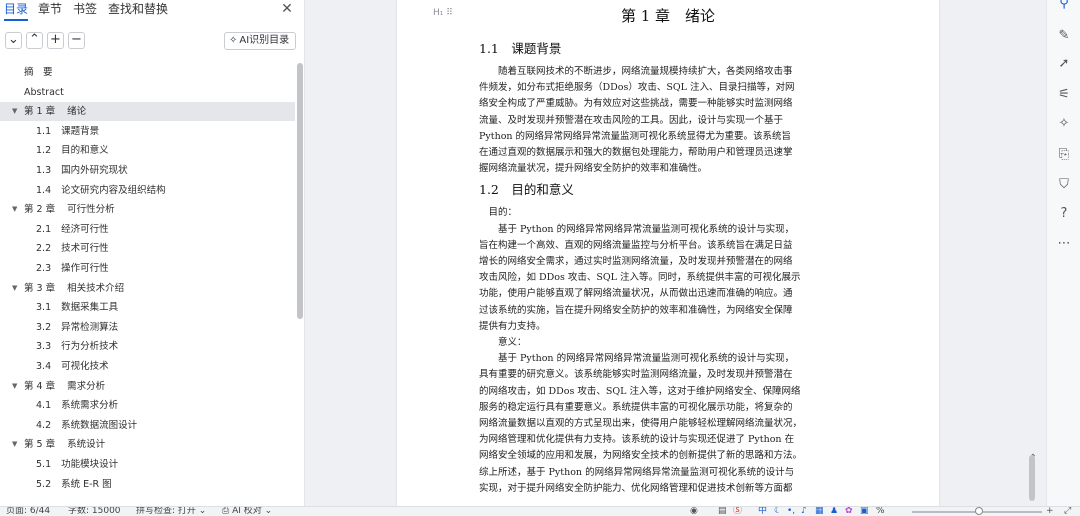  I want to click on toc-item: 3.3 行为分析技术, so click(147, 346).